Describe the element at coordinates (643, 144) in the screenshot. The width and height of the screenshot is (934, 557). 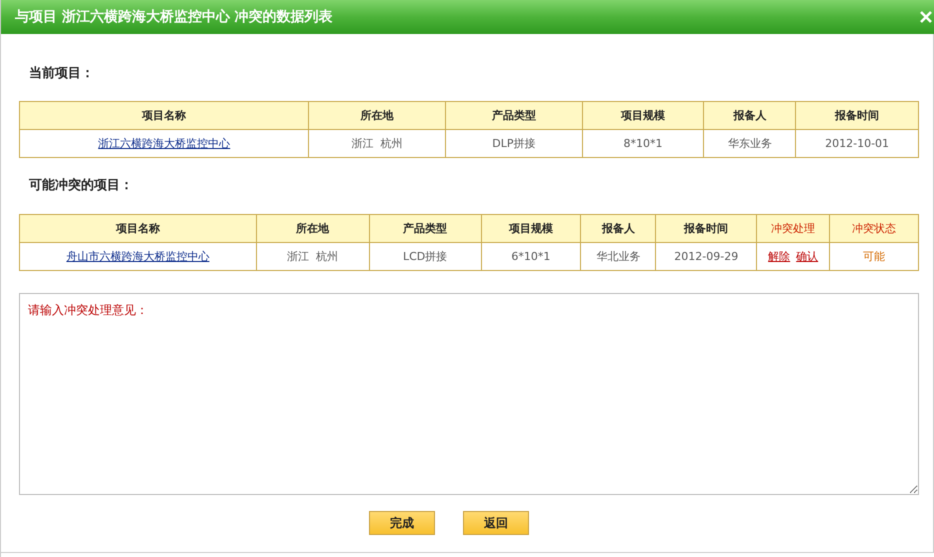
I see `table-cell: 8*10*1` at that location.